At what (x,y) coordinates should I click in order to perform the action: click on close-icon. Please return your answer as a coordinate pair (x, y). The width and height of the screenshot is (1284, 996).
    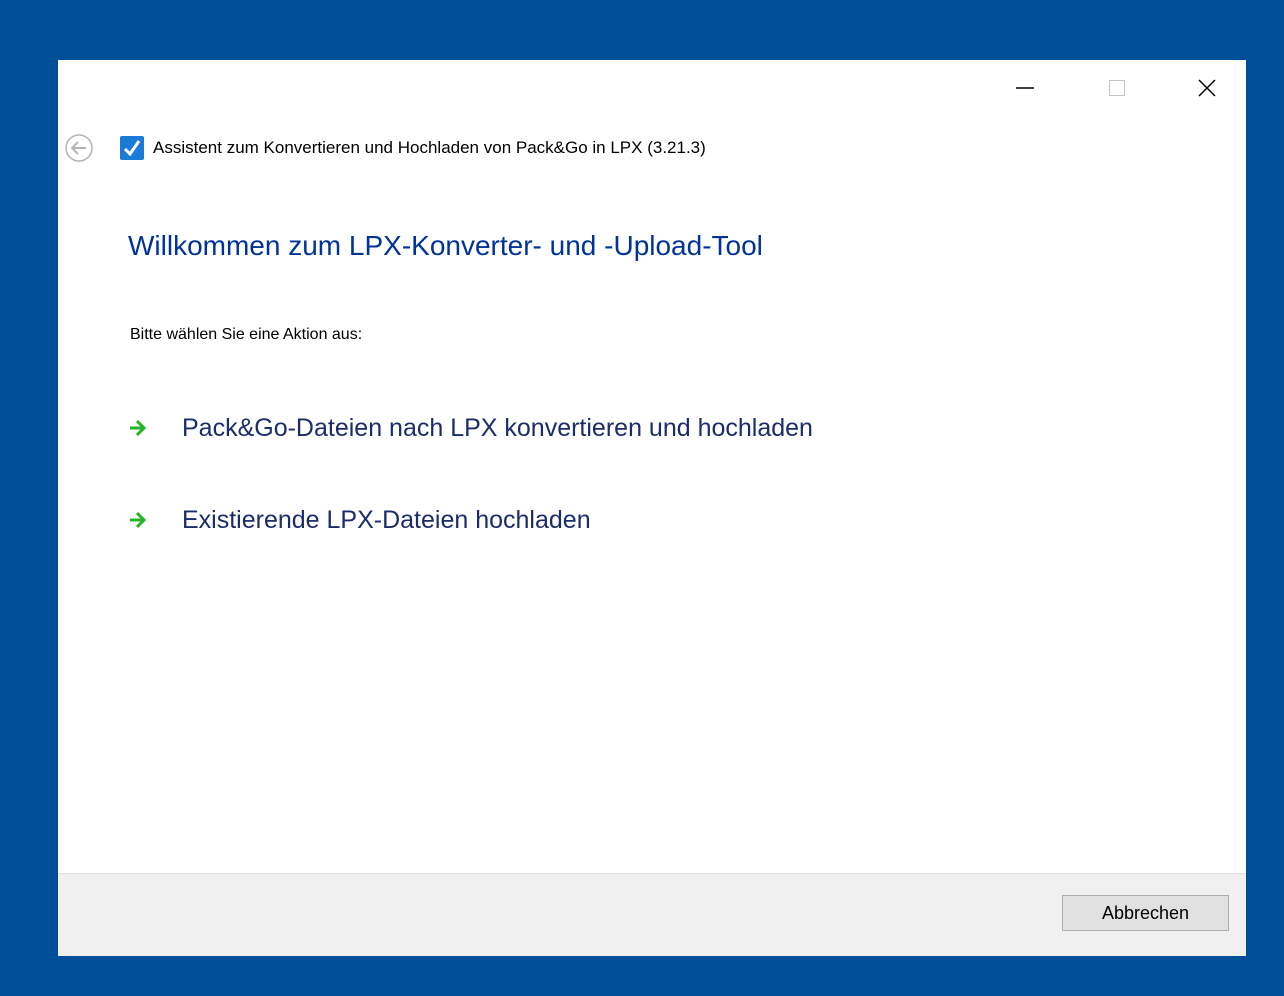
    Looking at the image, I should click on (1207, 88).